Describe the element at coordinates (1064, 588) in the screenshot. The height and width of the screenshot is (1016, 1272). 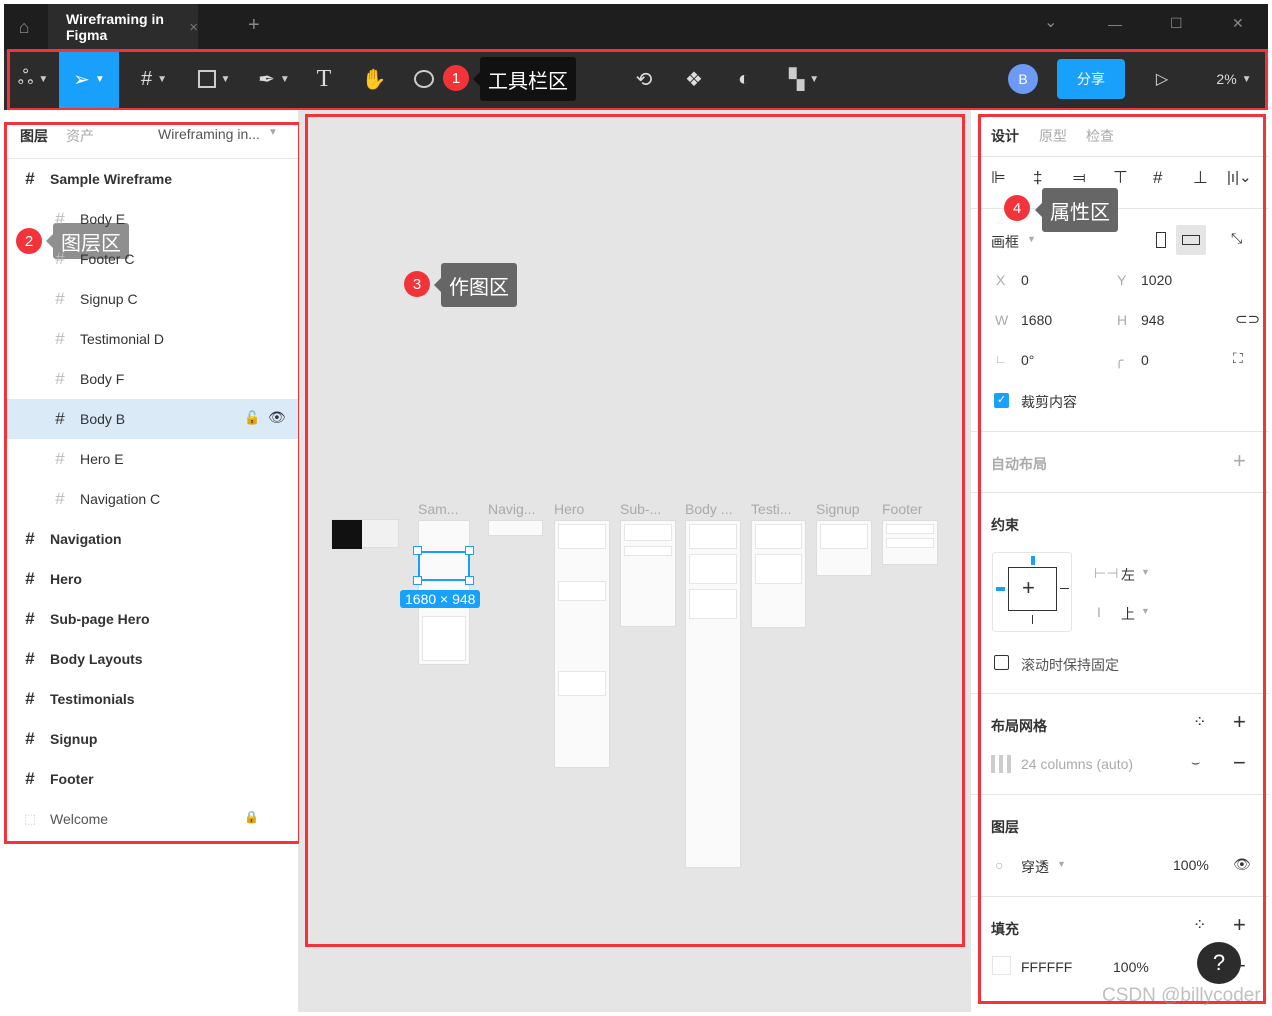
I see `right-constraint` at that location.